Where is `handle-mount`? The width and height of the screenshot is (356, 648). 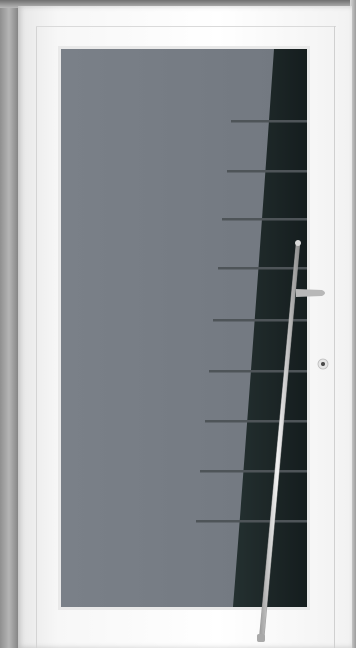 handle-mount is located at coordinates (310, 293).